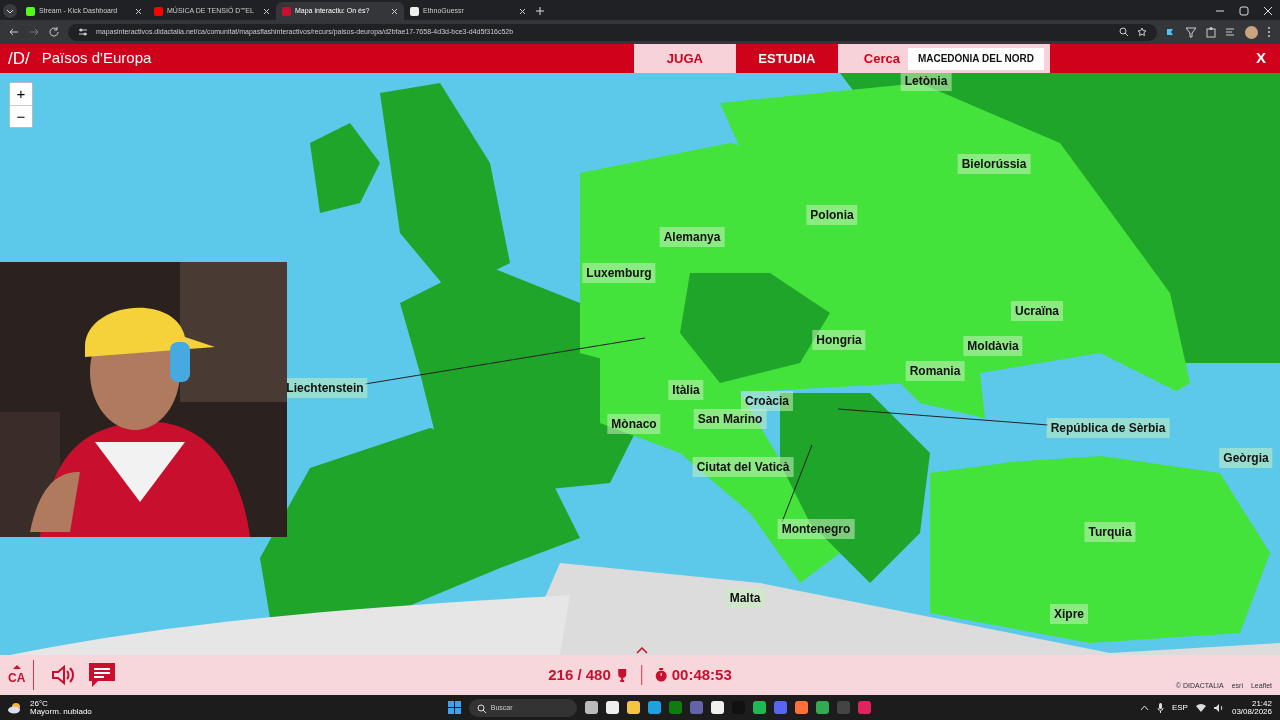  I want to click on forward-icon, so click(34, 32).